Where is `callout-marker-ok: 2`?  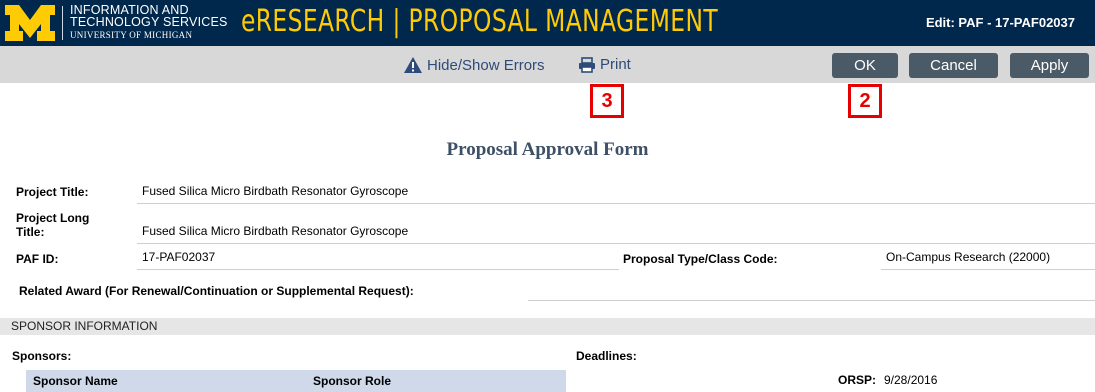 callout-marker-ok: 2 is located at coordinates (865, 101).